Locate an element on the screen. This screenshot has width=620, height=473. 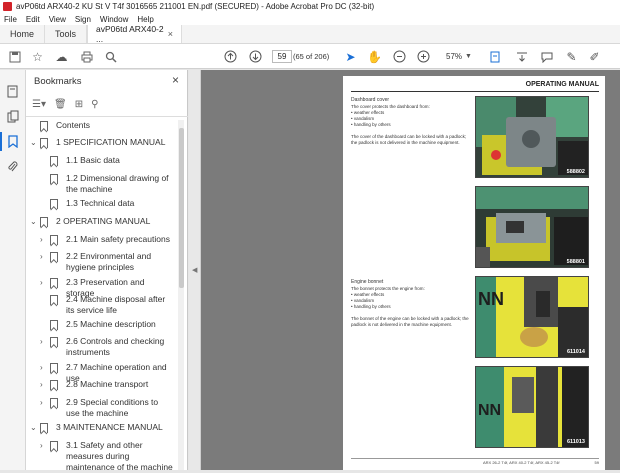
zoom-level: 57% is located at coordinates (454, 56).